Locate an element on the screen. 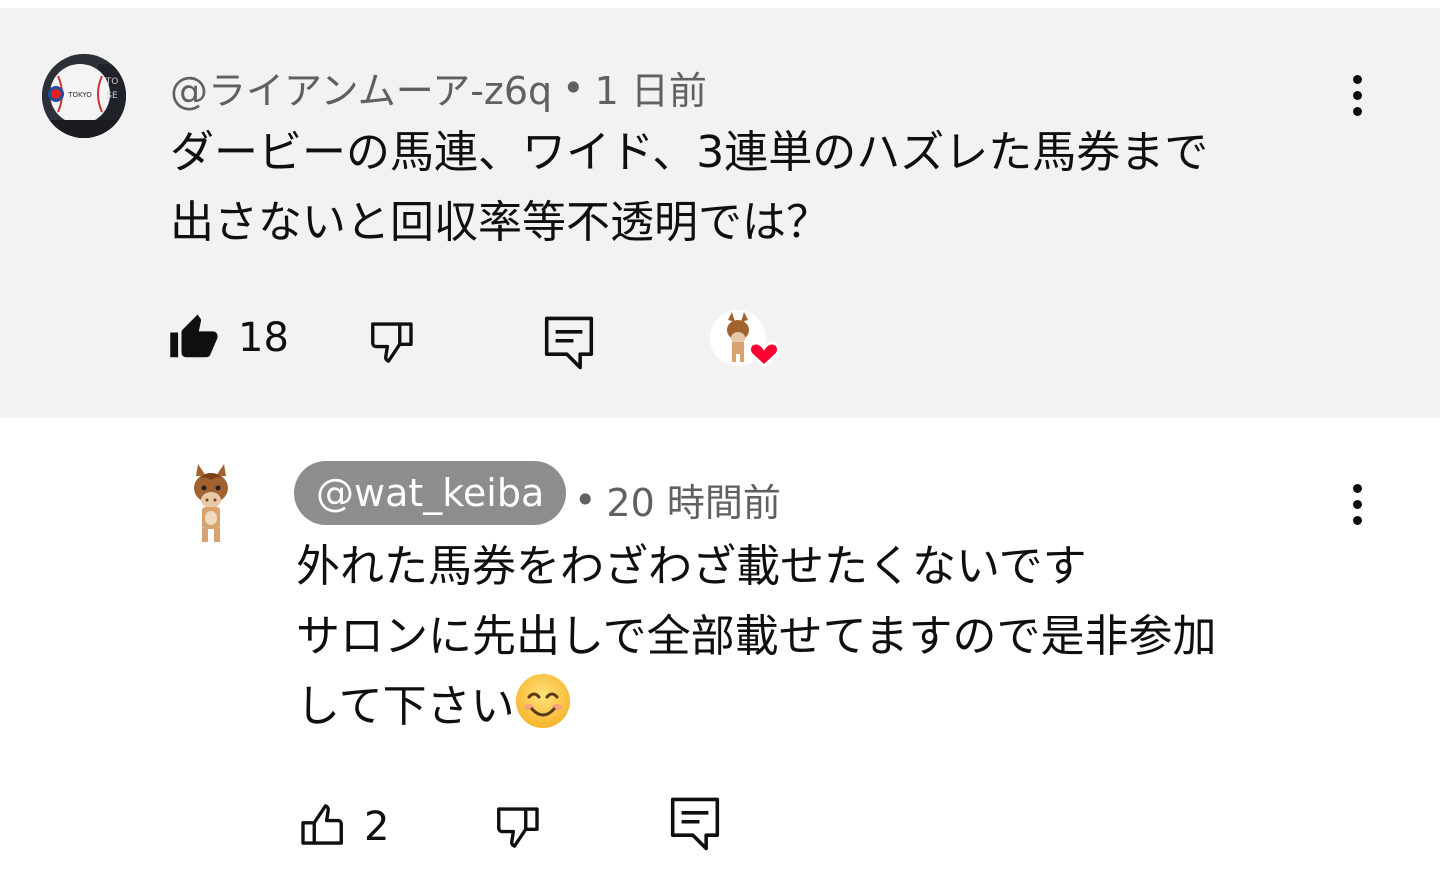 The image size is (1440, 879). creator-heart-badge is located at coordinates (748, 345).